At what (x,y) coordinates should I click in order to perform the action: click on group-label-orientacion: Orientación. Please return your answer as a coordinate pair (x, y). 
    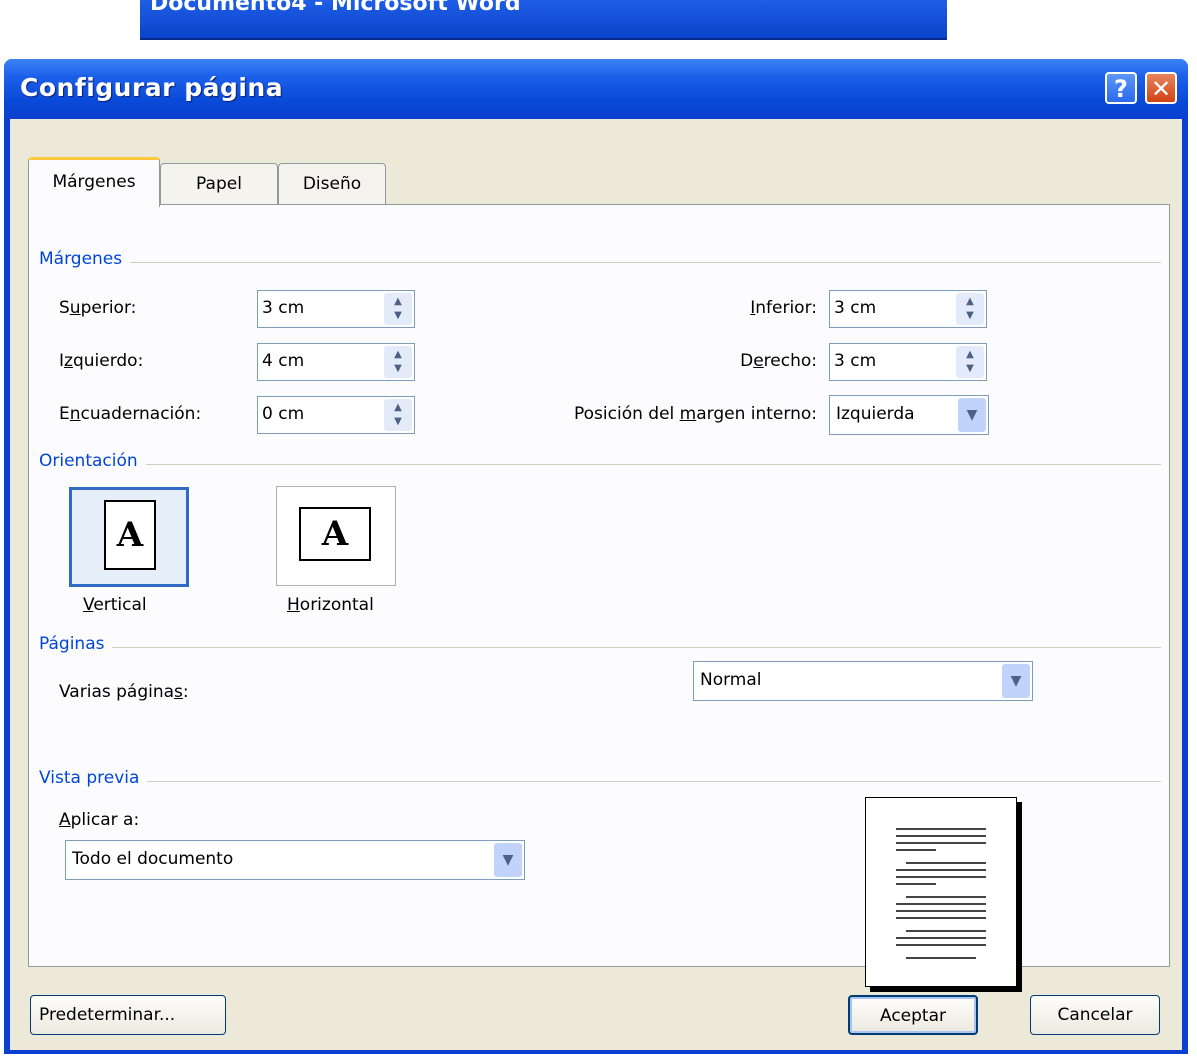
    Looking at the image, I should click on (92, 461).